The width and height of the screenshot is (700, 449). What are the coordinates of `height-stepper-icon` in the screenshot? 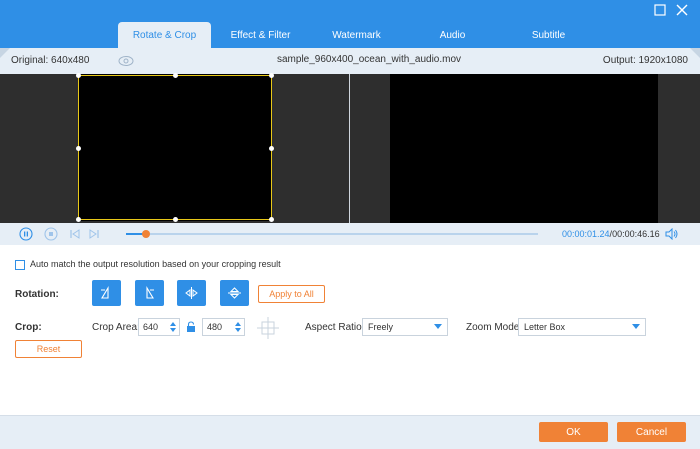 It's located at (238, 327).